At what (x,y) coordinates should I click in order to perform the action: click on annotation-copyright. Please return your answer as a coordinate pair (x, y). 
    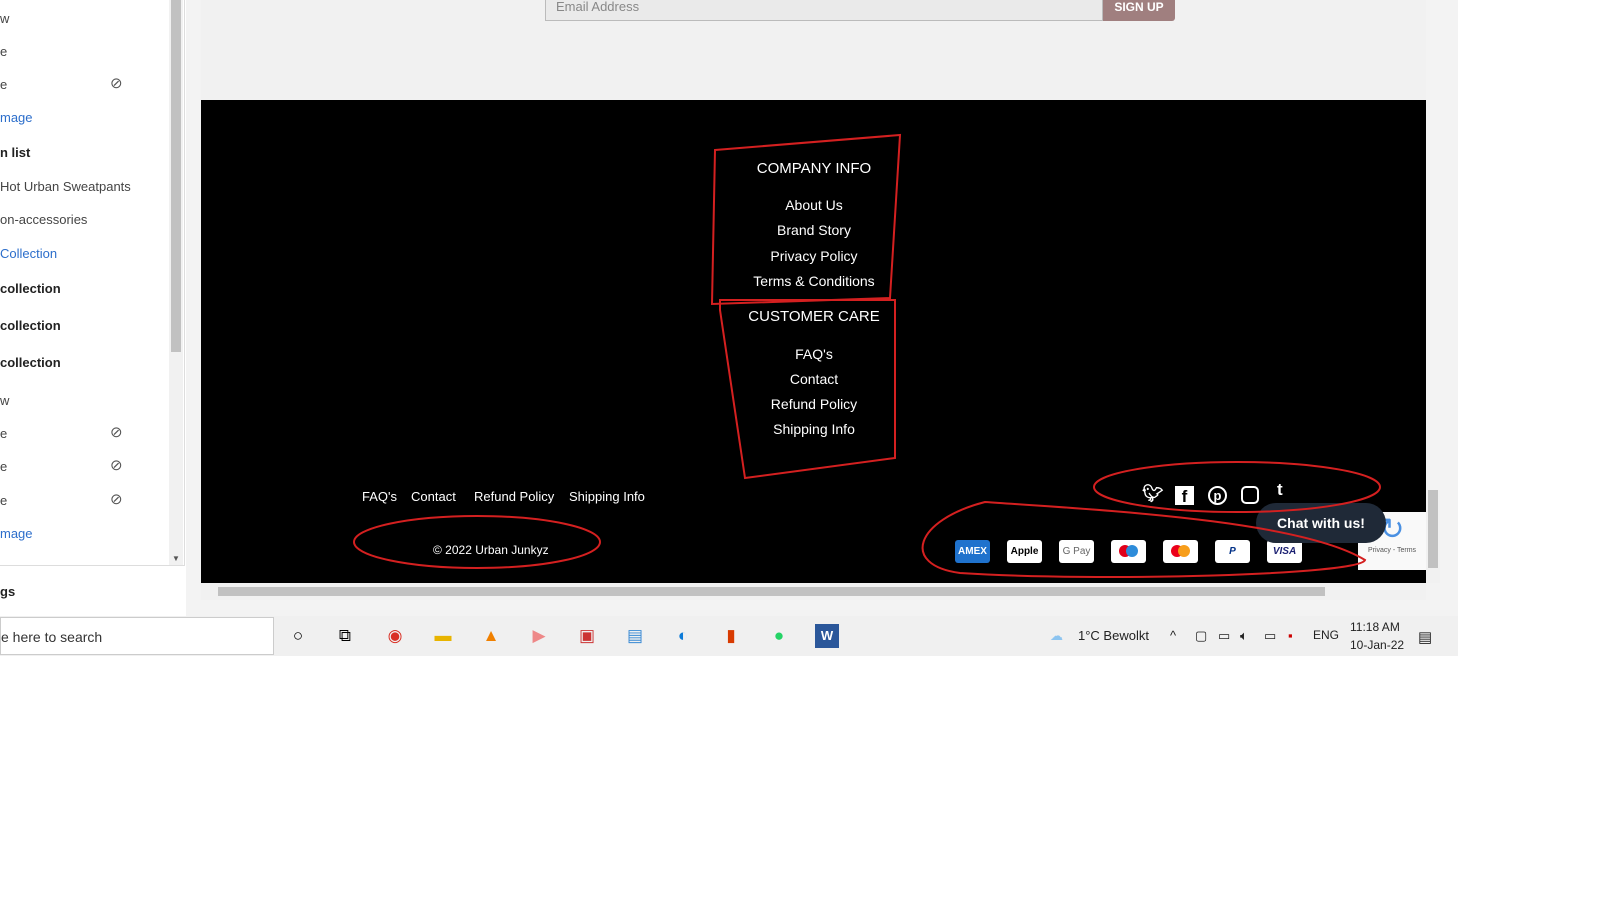
    Looking at the image, I should click on (477, 542).